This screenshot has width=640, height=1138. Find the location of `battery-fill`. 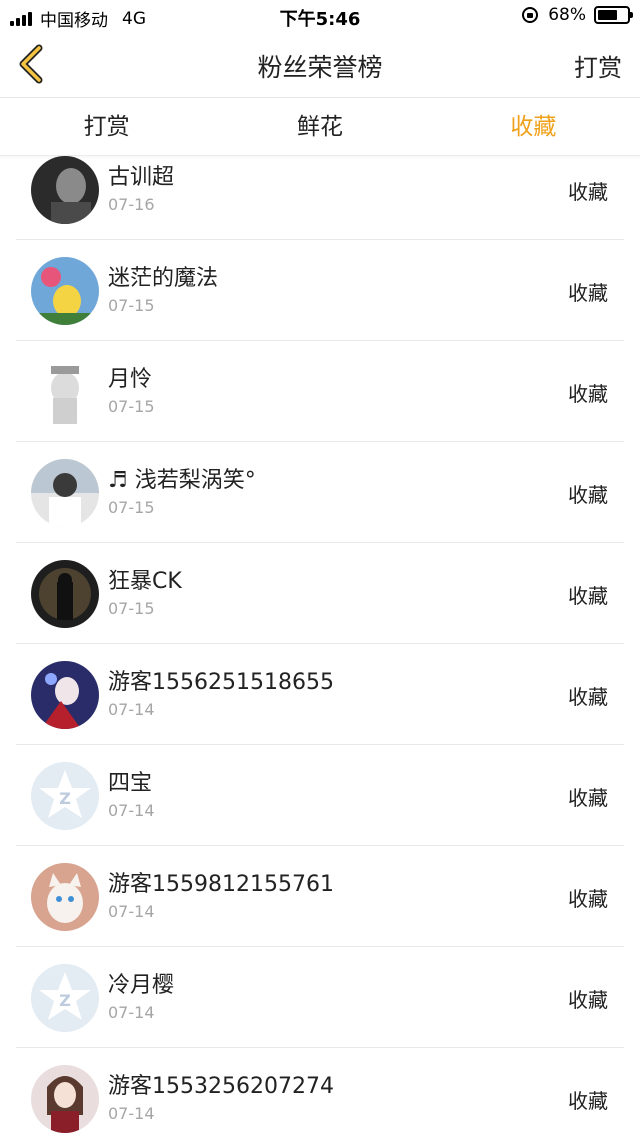

battery-fill is located at coordinates (608, 15).